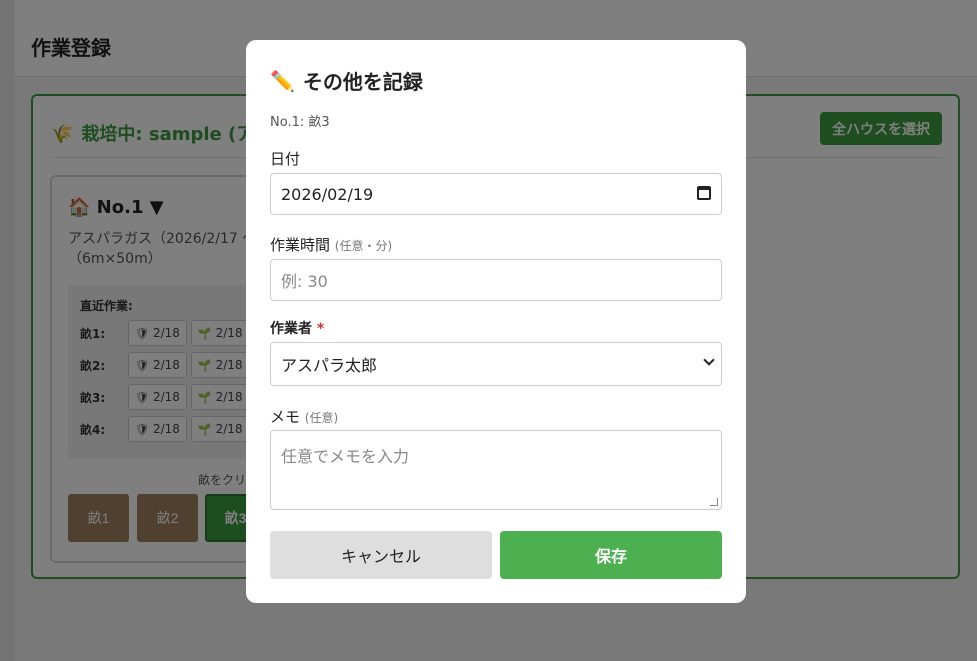 The image size is (977, 661). I want to click on modal-title: ✏️ その他を記録, so click(346, 80).